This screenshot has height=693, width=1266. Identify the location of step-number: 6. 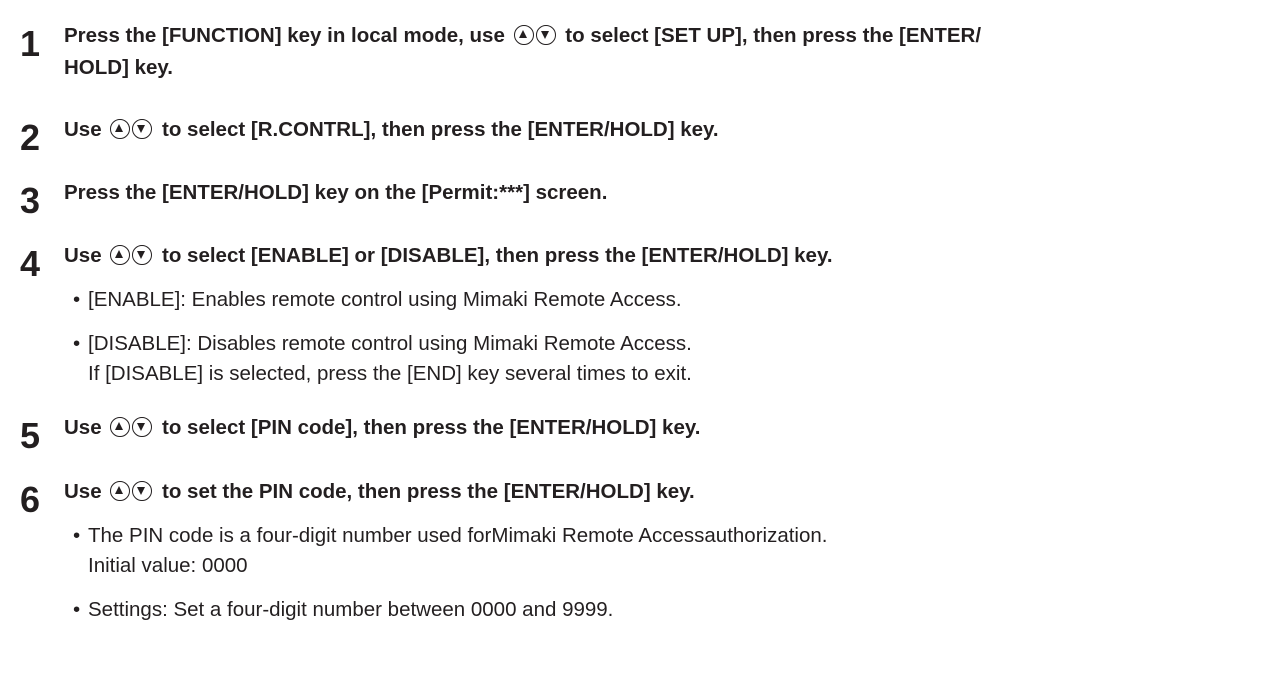
(30, 499).